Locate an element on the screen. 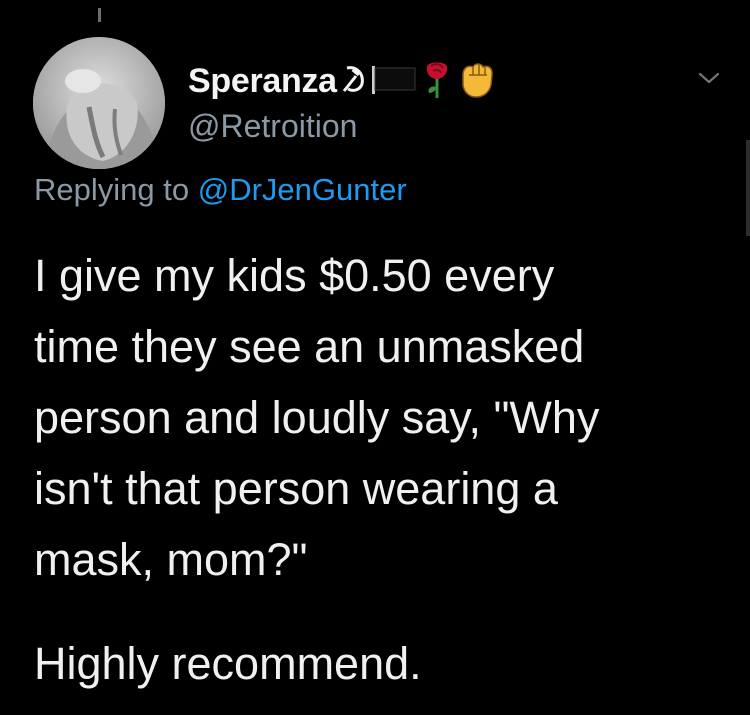 The height and width of the screenshot is (715, 750). reply-mention-link: @DrJenGunter is located at coordinates (302, 189).